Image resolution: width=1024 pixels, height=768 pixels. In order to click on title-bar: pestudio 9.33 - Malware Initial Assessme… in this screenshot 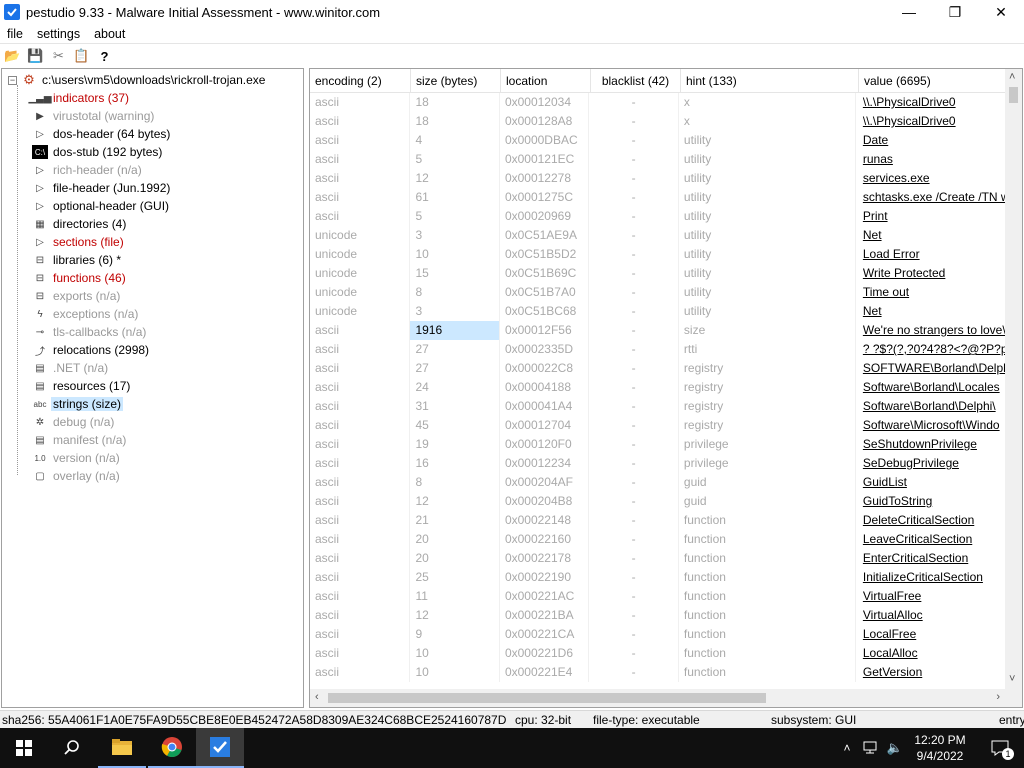, I will do `click(512, 12)`.